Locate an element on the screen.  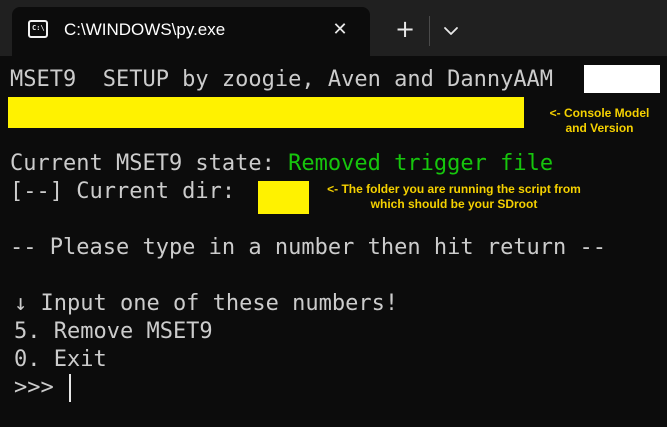
new-tab-button: + is located at coordinates (405, 30).